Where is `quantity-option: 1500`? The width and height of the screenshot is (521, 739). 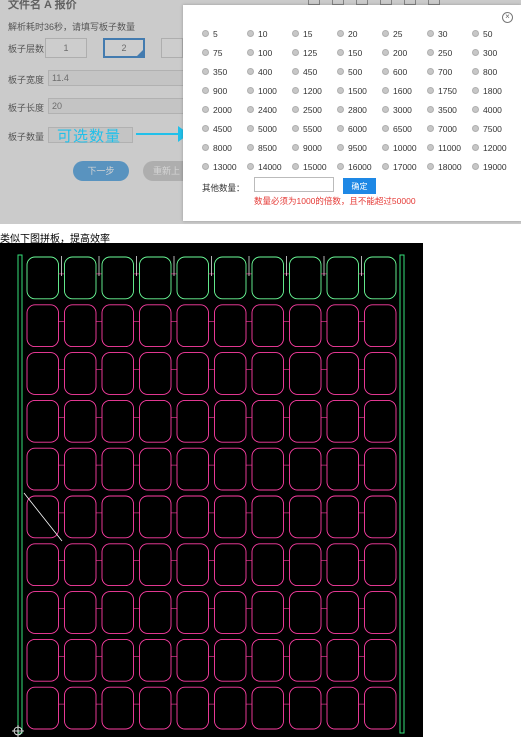 quantity-option: 1500 is located at coordinates (352, 91).